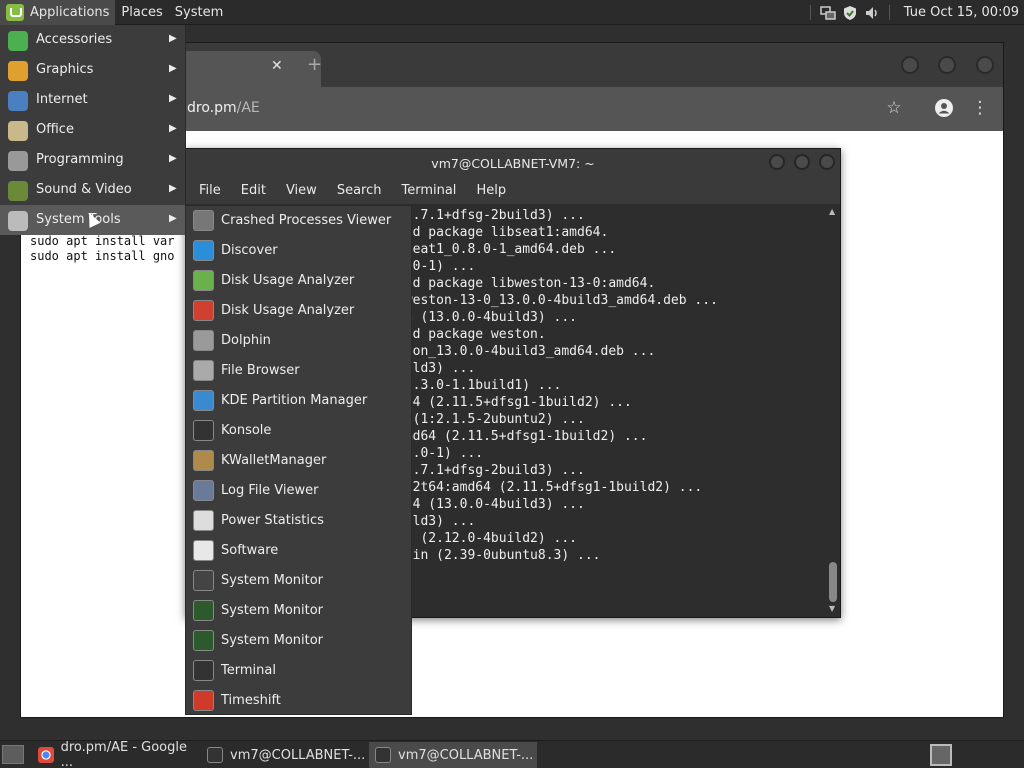 The width and height of the screenshot is (1024, 768). I want to click on submenu-item-label: Konsole, so click(246, 430).